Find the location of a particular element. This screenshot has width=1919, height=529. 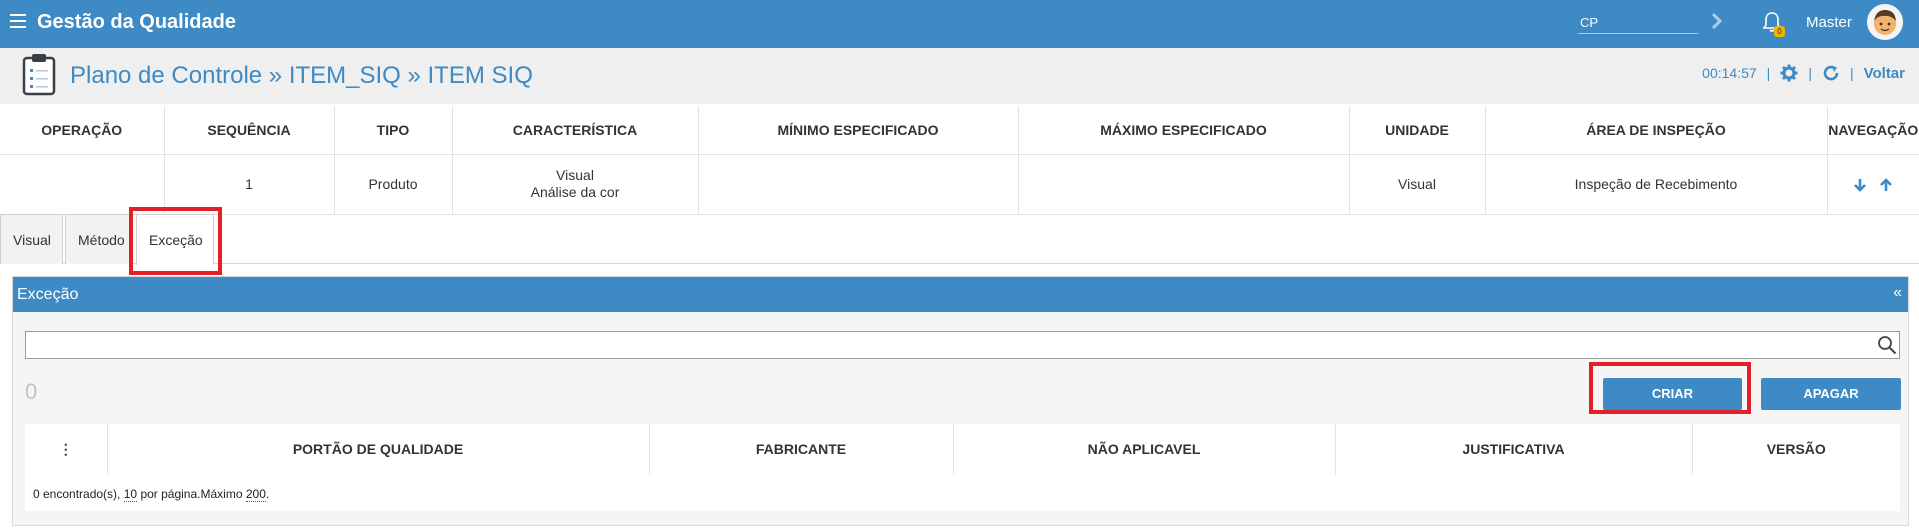

arrow-up-icon is located at coordinates (1886, 185).